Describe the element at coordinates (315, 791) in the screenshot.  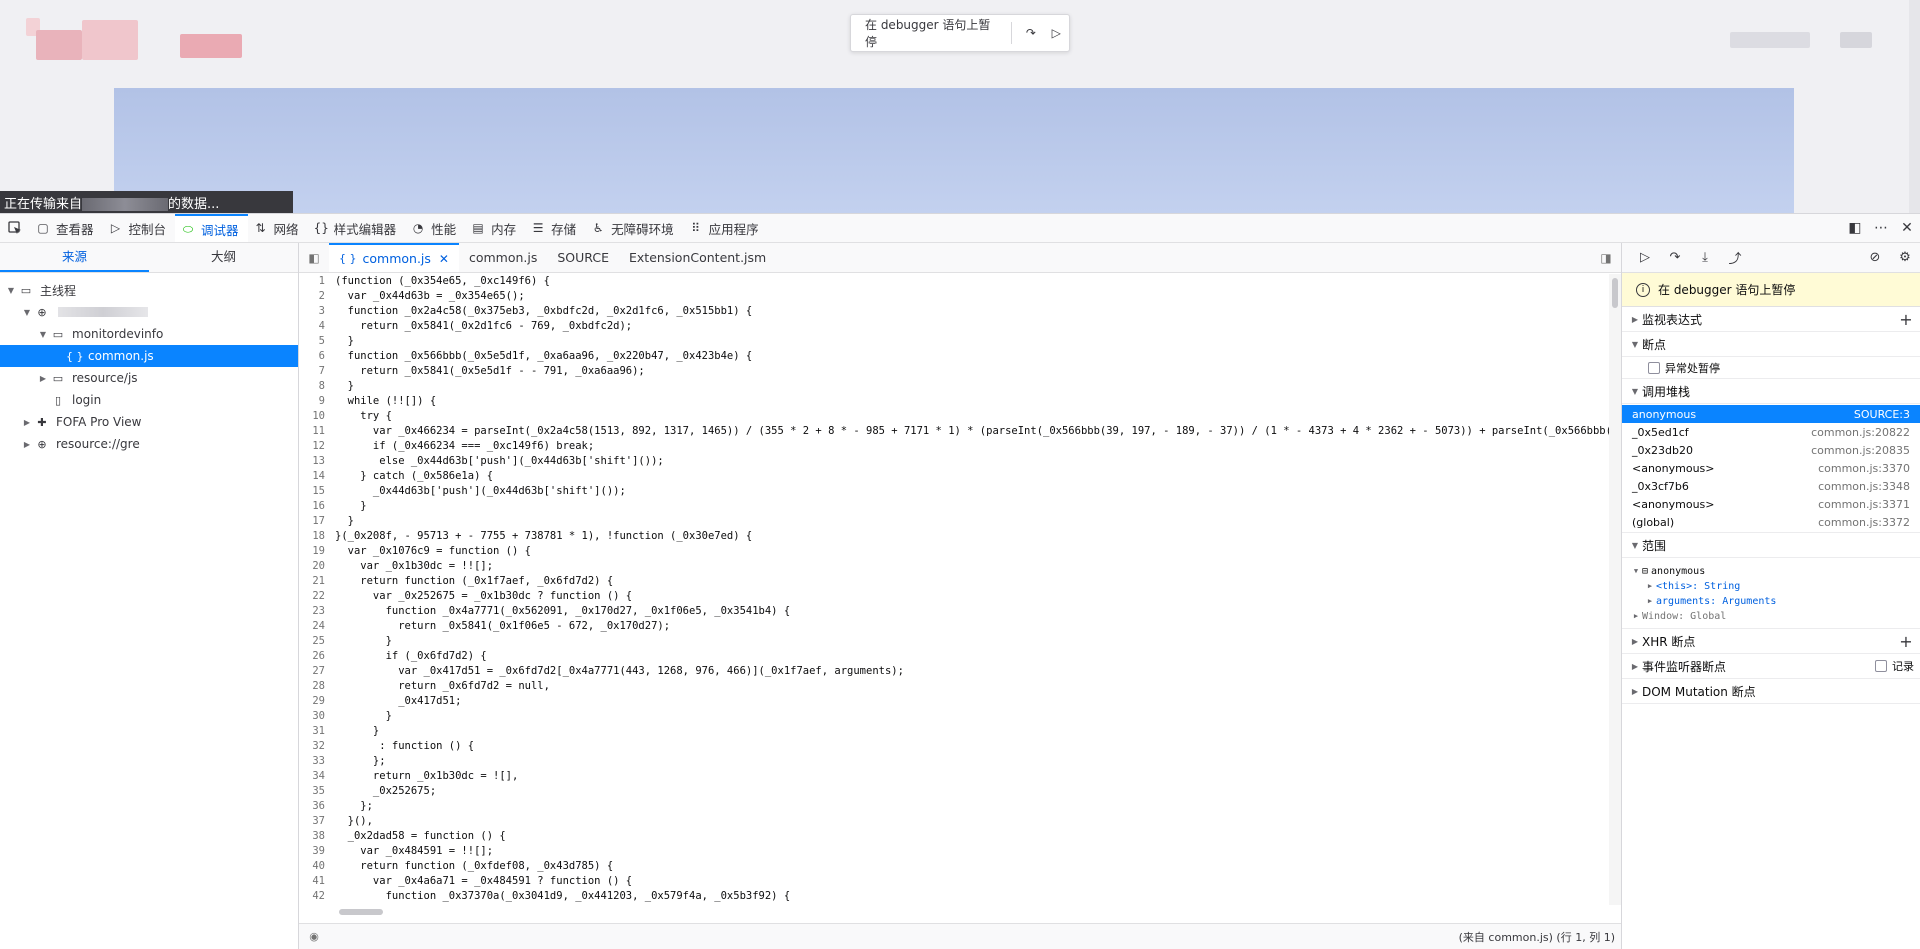
I see `line-number: 35` at that location.